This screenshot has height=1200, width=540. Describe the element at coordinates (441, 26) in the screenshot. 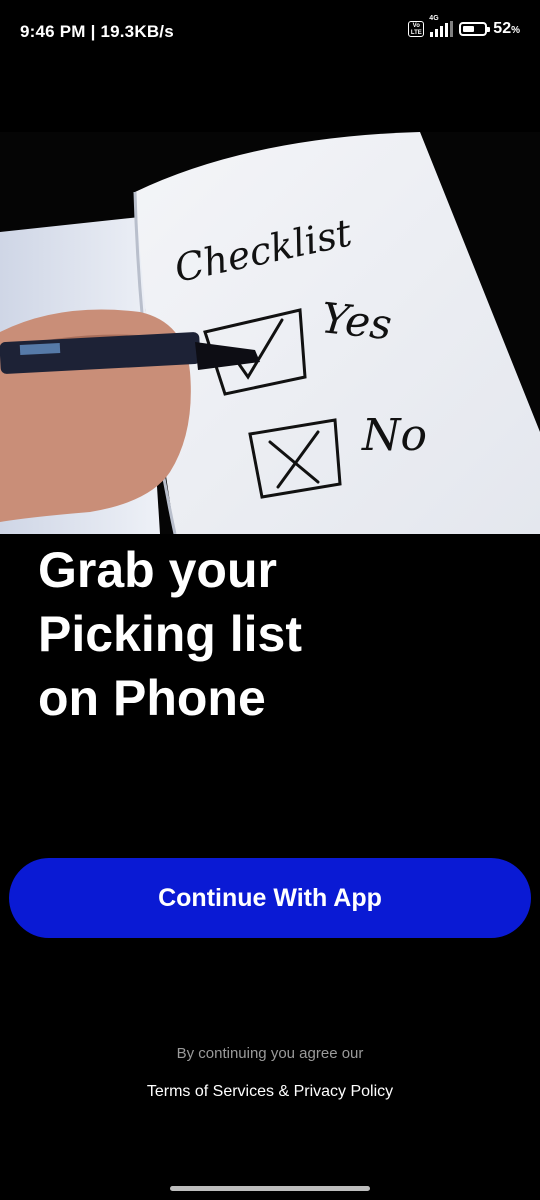

I see `signal-icon: 4G` at that location.